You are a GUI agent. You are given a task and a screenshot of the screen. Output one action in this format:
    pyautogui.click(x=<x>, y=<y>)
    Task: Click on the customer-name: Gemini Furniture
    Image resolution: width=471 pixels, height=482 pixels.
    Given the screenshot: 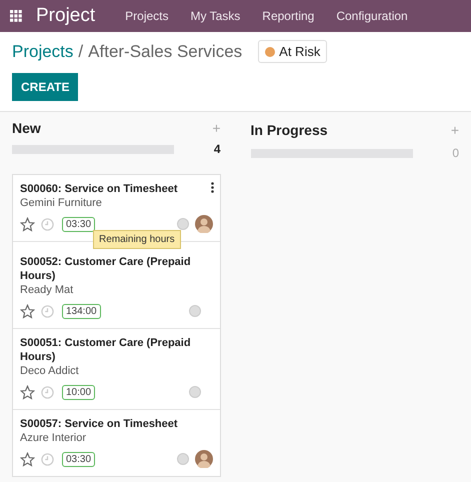 What is the action you would take?
    pyautogui.click(x=61, y=203)
    